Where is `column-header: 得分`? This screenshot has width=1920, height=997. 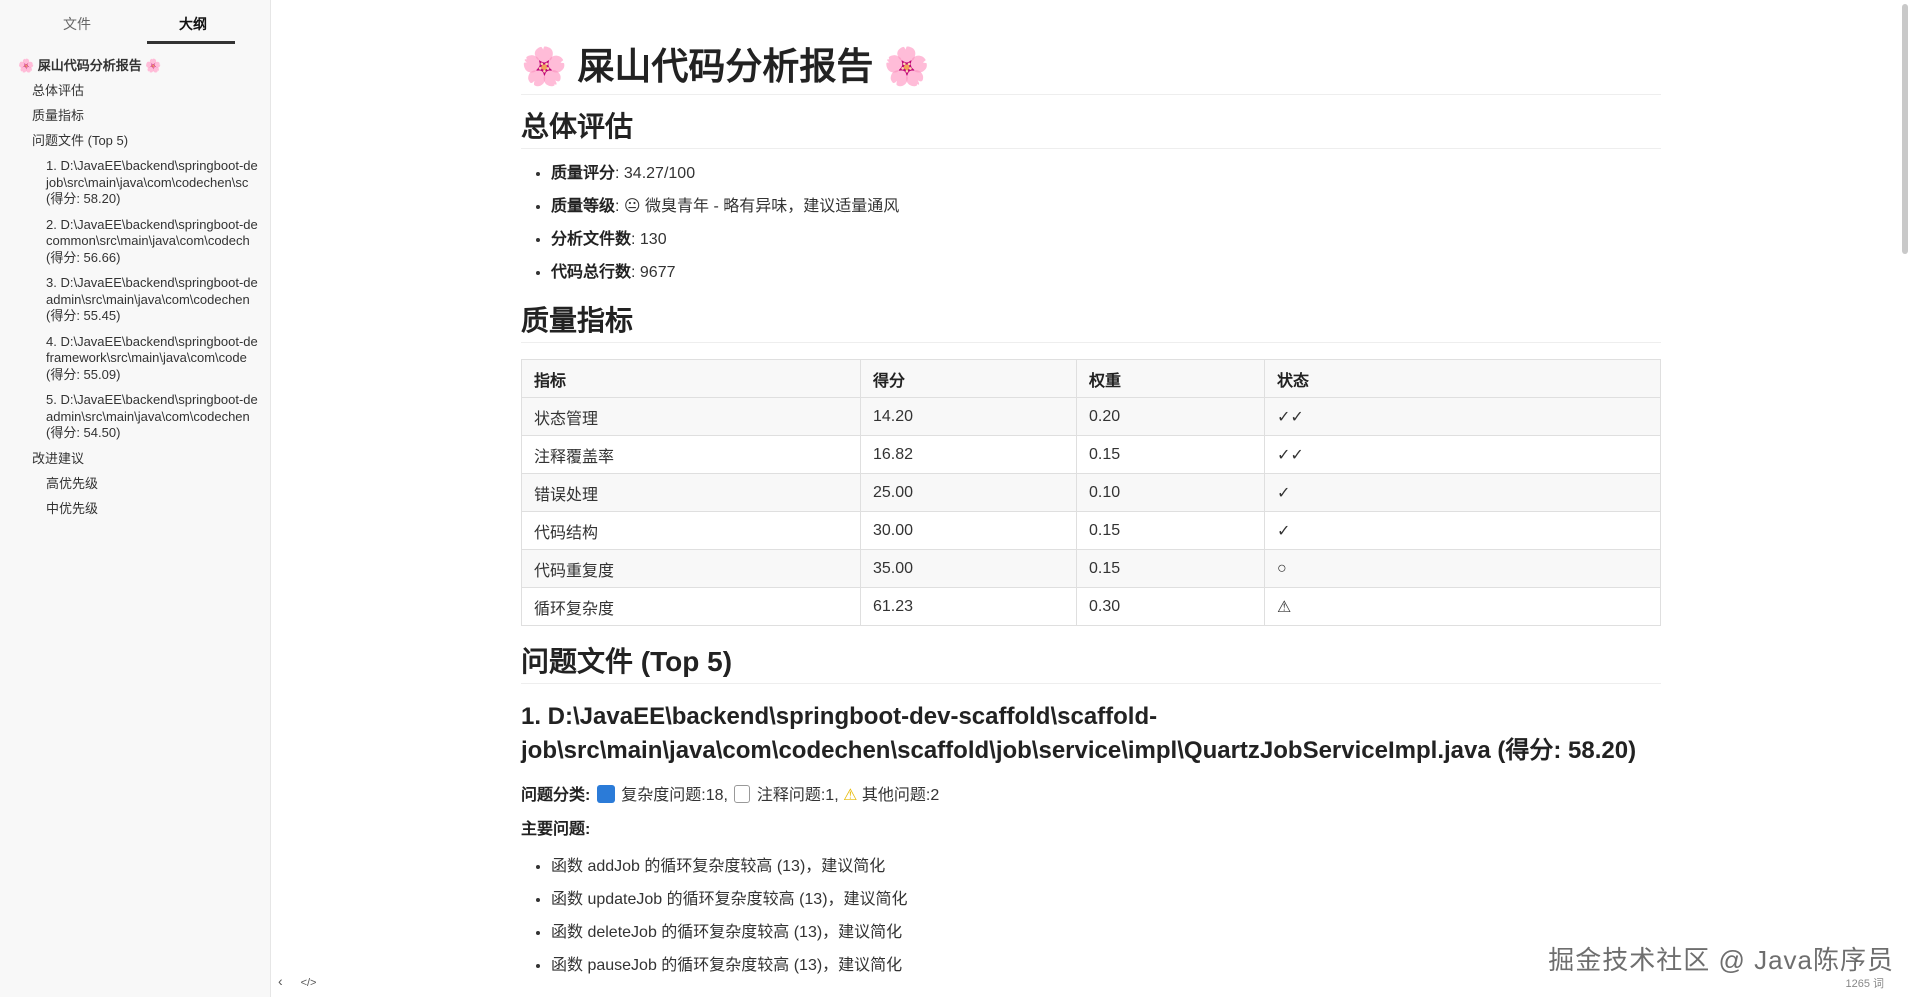 column-header: 得分 is located at coordinates (968, 378).